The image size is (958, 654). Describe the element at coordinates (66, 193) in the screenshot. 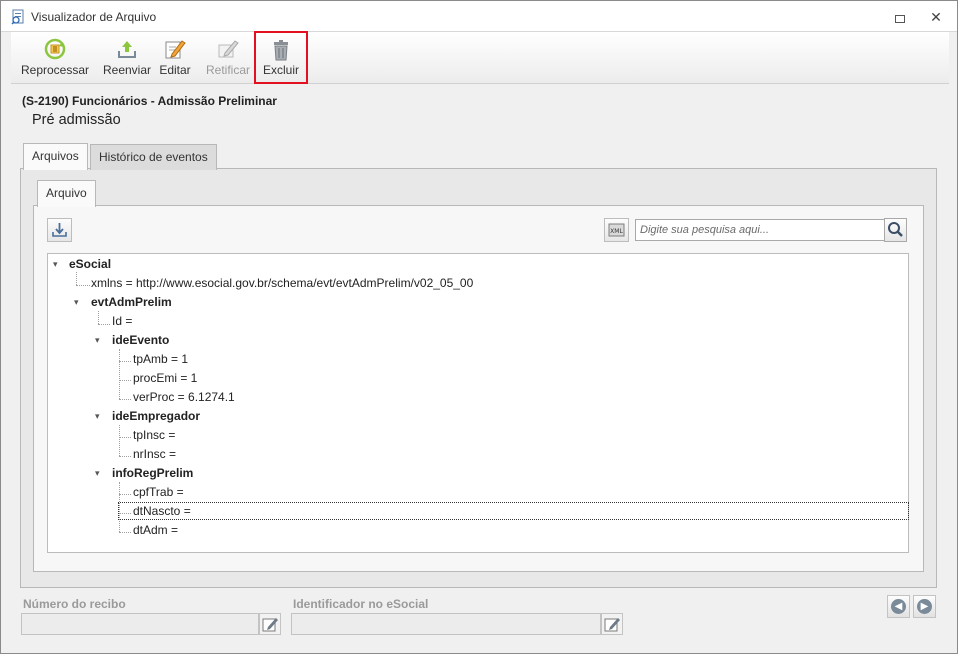

I see `tab-arquivo: Arquivo` at that location.